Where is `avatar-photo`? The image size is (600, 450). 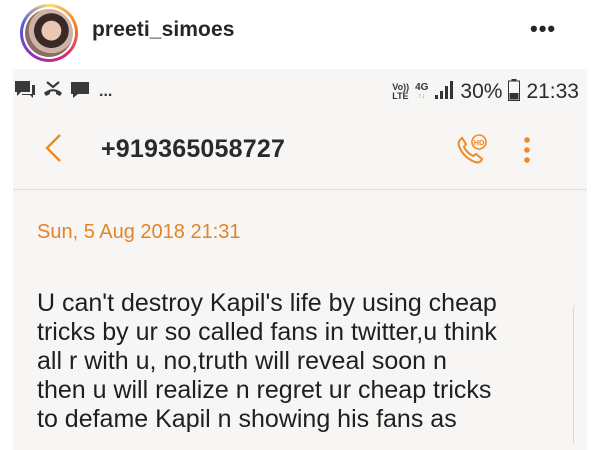
avatar-photo is located at coordinates (49, 33).